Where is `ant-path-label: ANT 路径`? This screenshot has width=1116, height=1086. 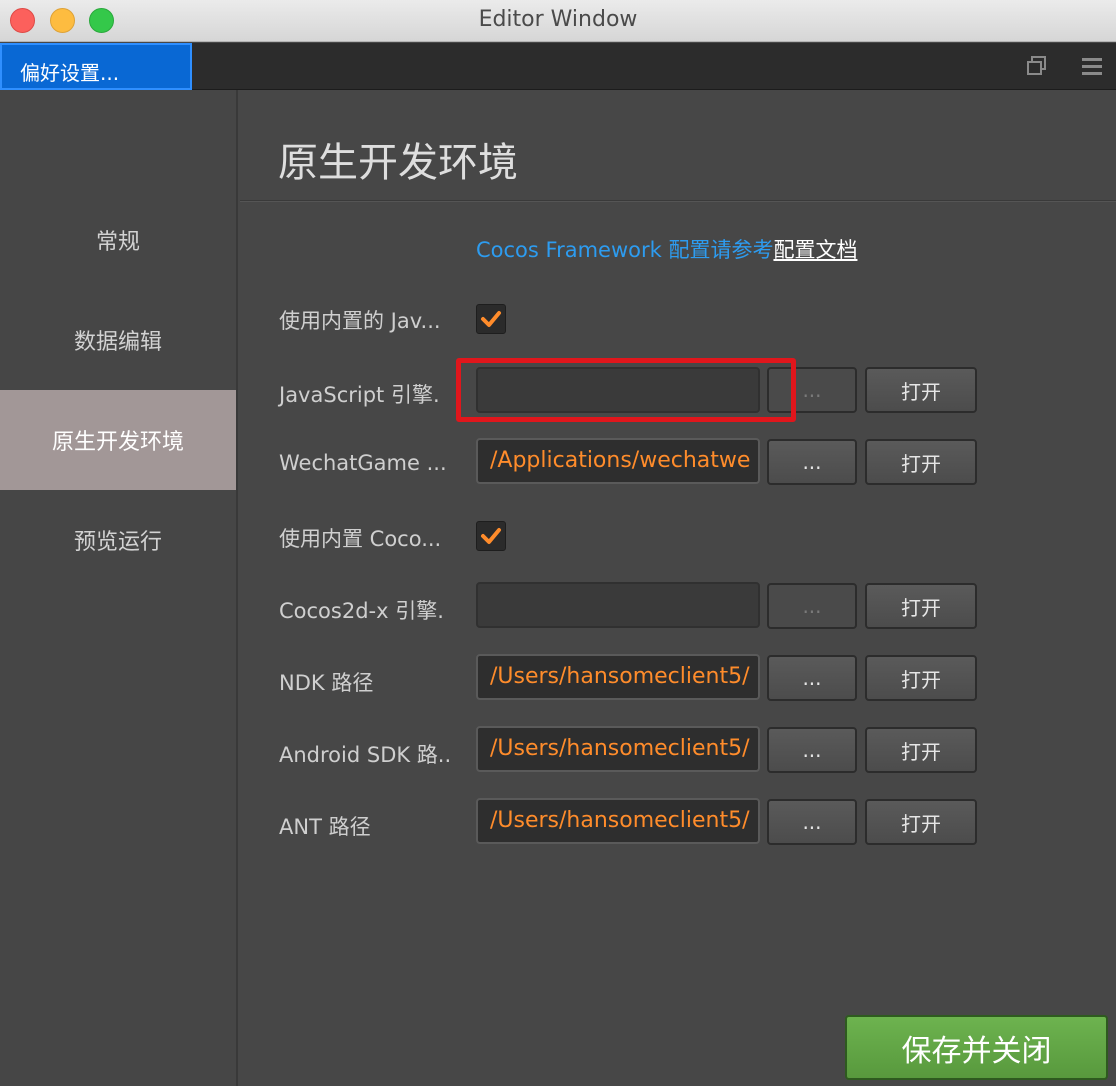
ant-path-label: ANT 路径 is located at coordinates (325, 827).